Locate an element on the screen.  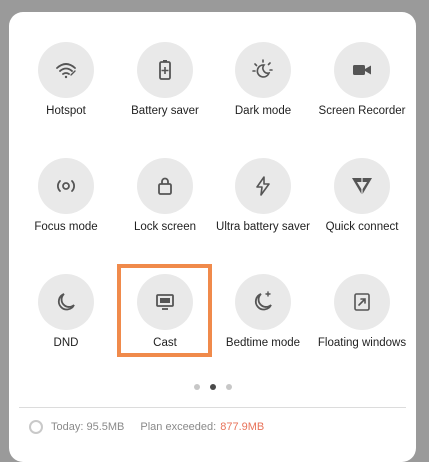
moon-icon is located at coordinates (66, 302).